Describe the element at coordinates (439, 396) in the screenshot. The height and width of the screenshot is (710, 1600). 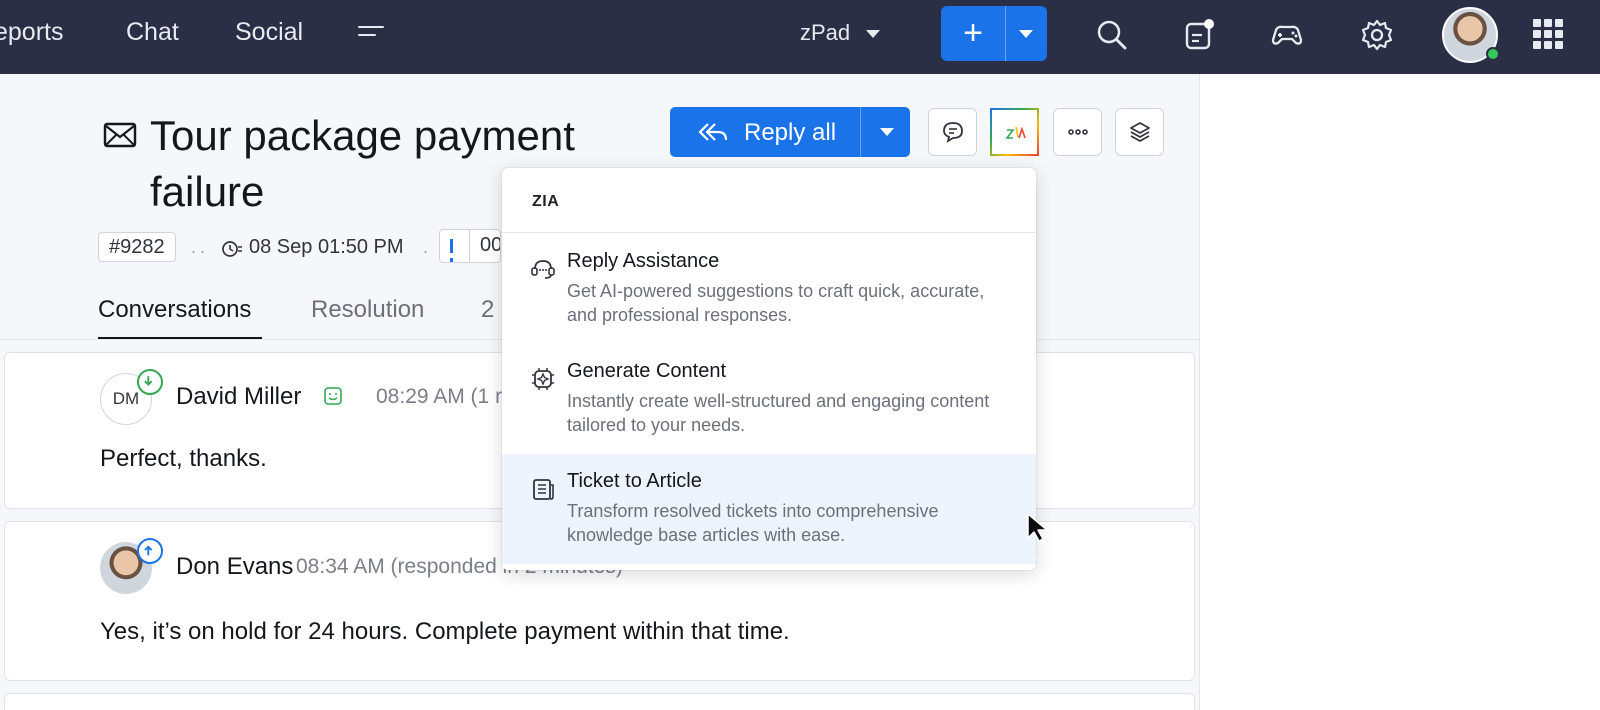
I see `message-timestamp: 08:29 AM (1 r` at that location.